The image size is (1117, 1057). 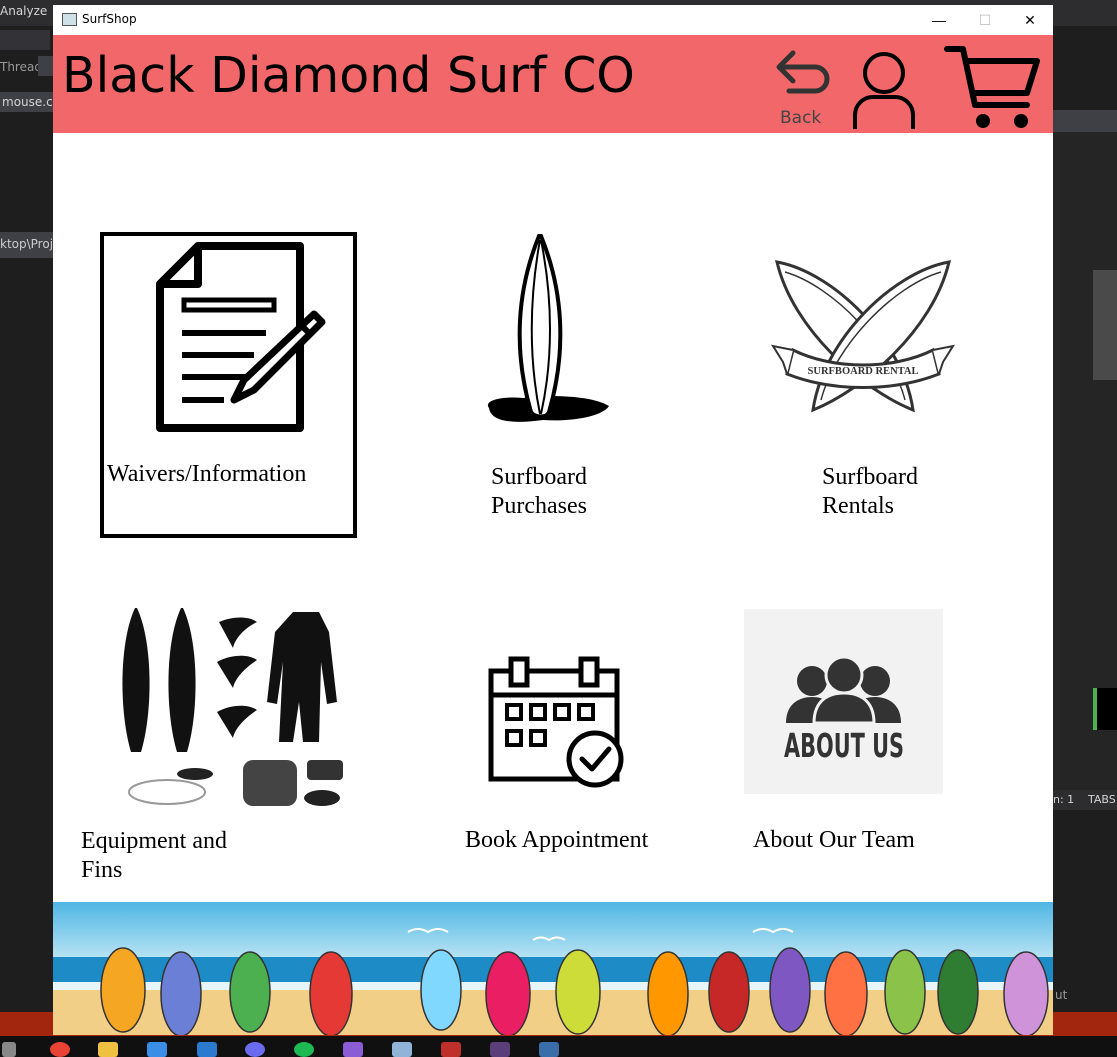 I want to click on rentals-label: Surfboard Rentals, so click(x=907, y=492).